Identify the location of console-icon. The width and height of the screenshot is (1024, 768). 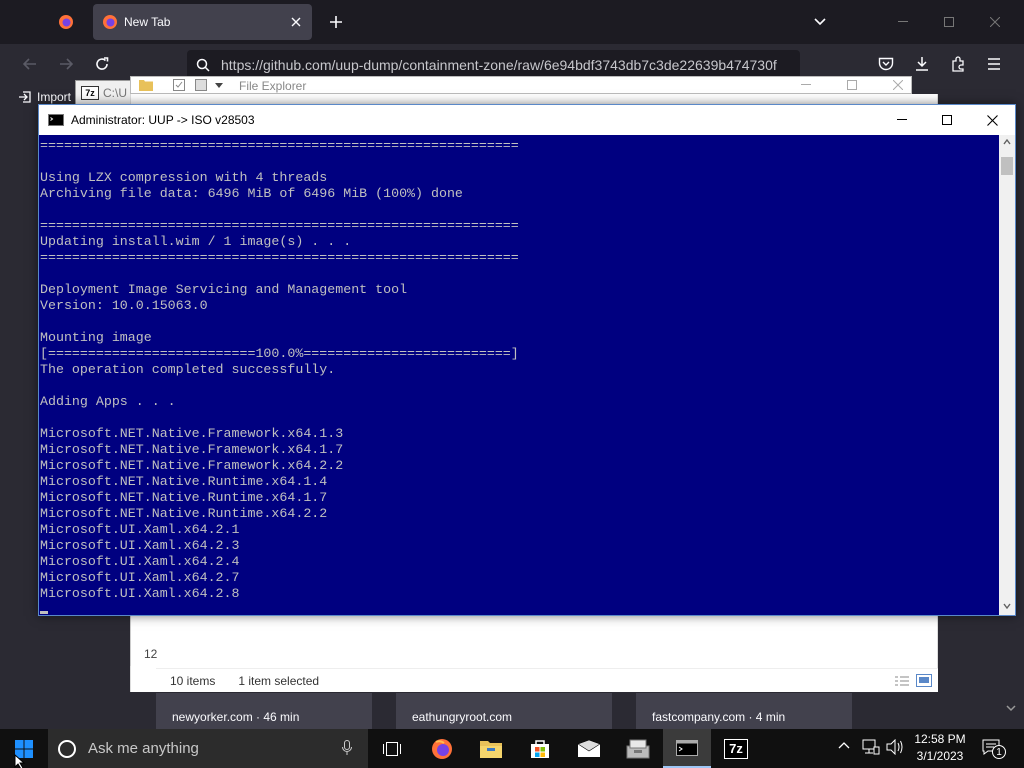
(56, 120).